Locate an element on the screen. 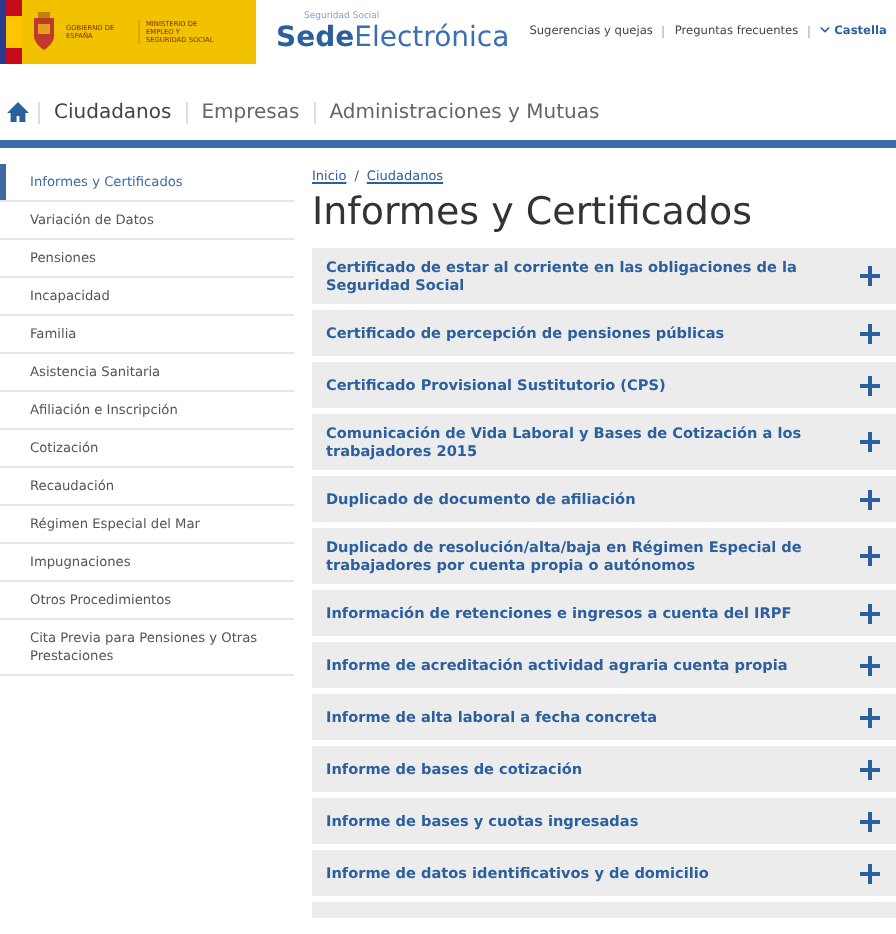  nav-tab: Ciudadanos is located at coordinates (112, 112).